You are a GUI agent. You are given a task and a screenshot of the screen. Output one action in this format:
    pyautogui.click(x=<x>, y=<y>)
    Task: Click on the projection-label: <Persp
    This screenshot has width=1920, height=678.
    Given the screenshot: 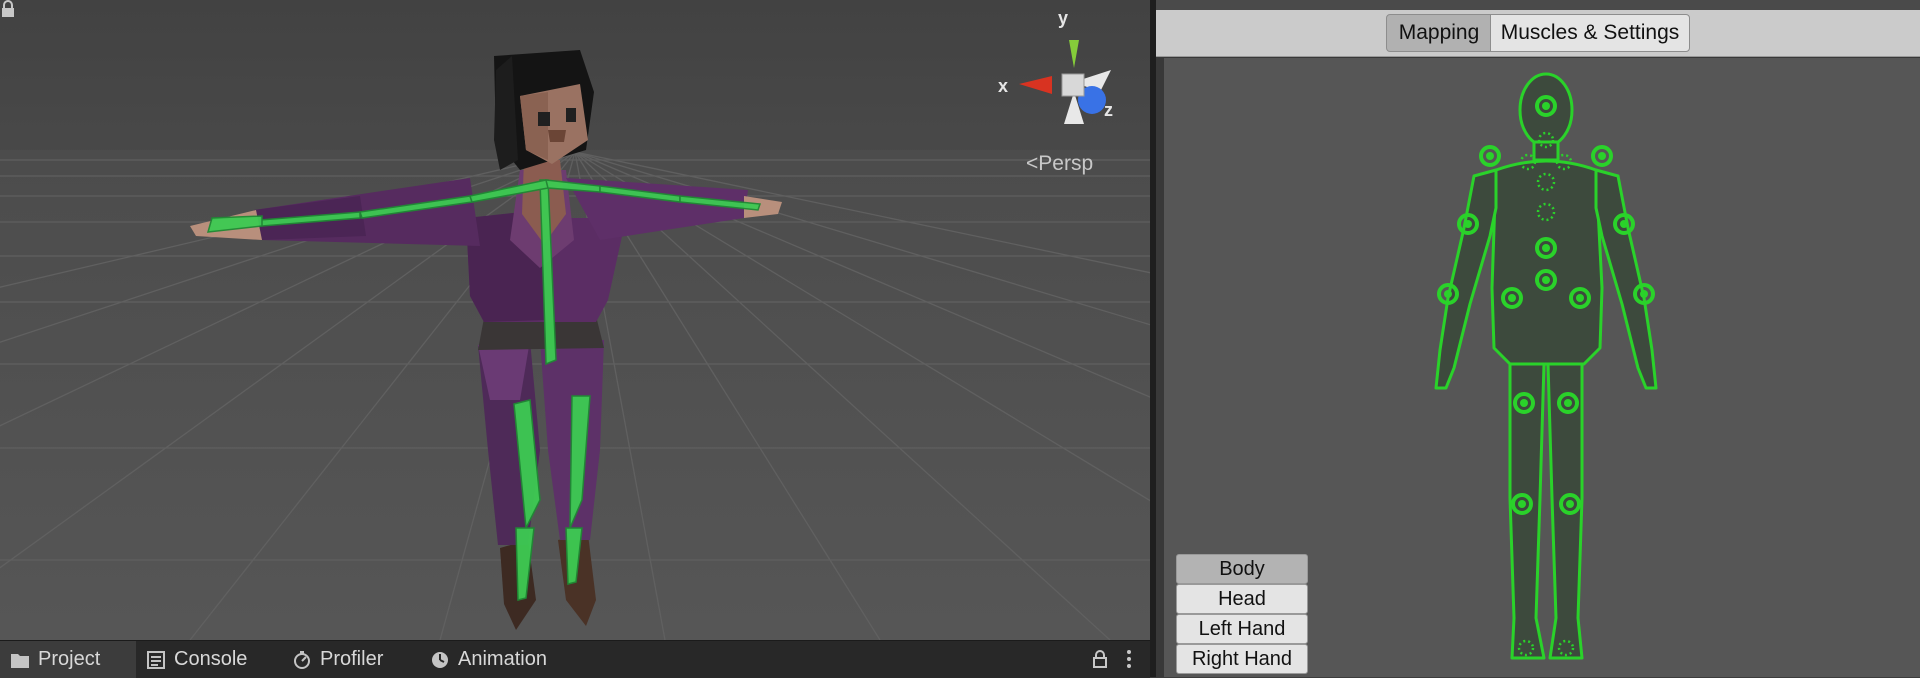 What is the action you would take?
    pyautogui.click(x=1059, y=164)
    